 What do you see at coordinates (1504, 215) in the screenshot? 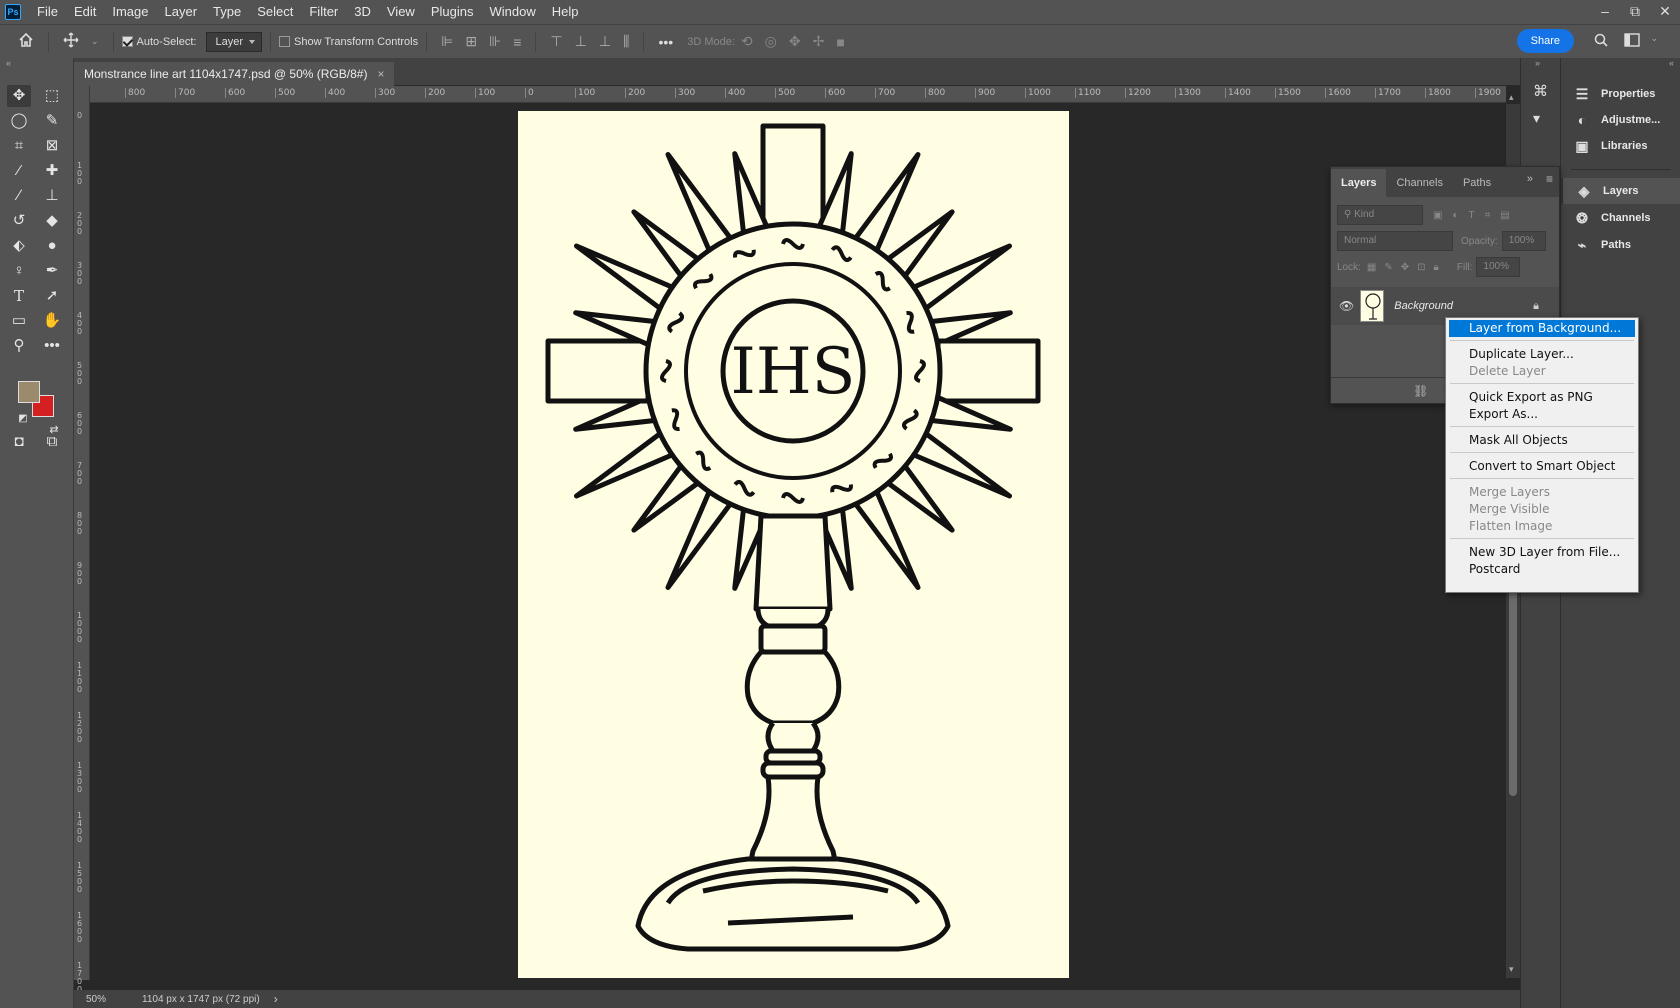
I see `filter-smart-object-icon: ▤` at bounding box center [1504, 215].